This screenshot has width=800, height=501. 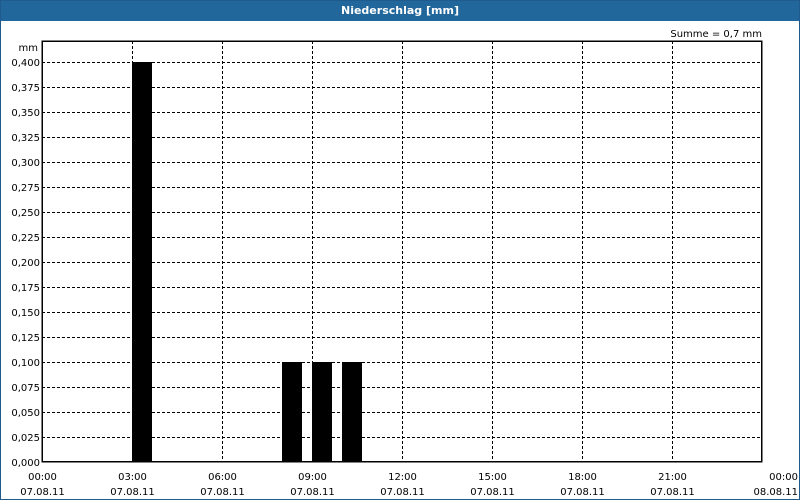 What do you see at coordinates (25, 113) in the screenshot?
I see `y-tick-label: 0,350` at bounding box center [25, 113].